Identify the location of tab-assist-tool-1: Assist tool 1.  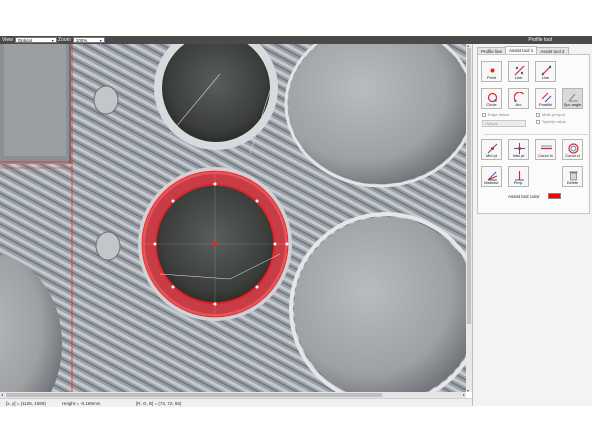
(521, 50).